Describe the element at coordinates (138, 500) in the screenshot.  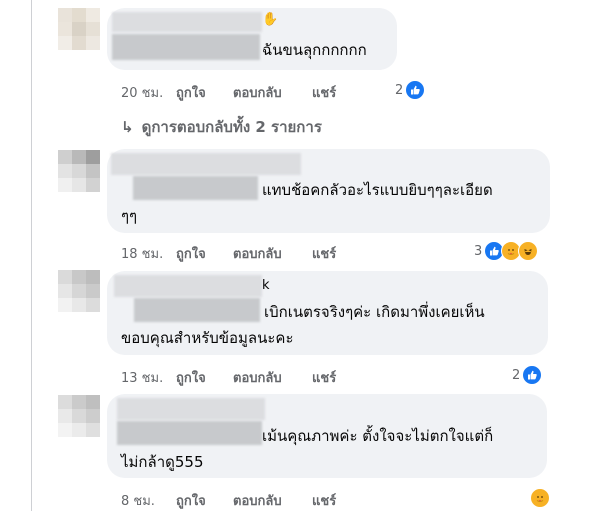
I see `comment-timestamp: 8 ชม.` at that location.